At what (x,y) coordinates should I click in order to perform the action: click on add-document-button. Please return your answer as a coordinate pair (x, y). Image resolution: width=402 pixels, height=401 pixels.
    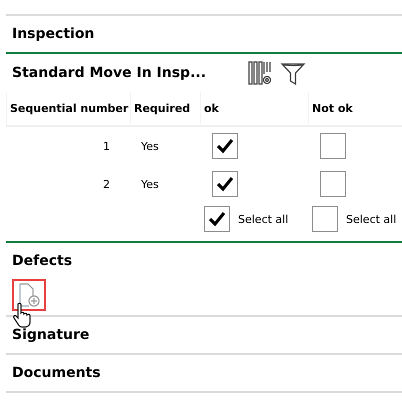
    Looking at the image, I should click on (29, 295).